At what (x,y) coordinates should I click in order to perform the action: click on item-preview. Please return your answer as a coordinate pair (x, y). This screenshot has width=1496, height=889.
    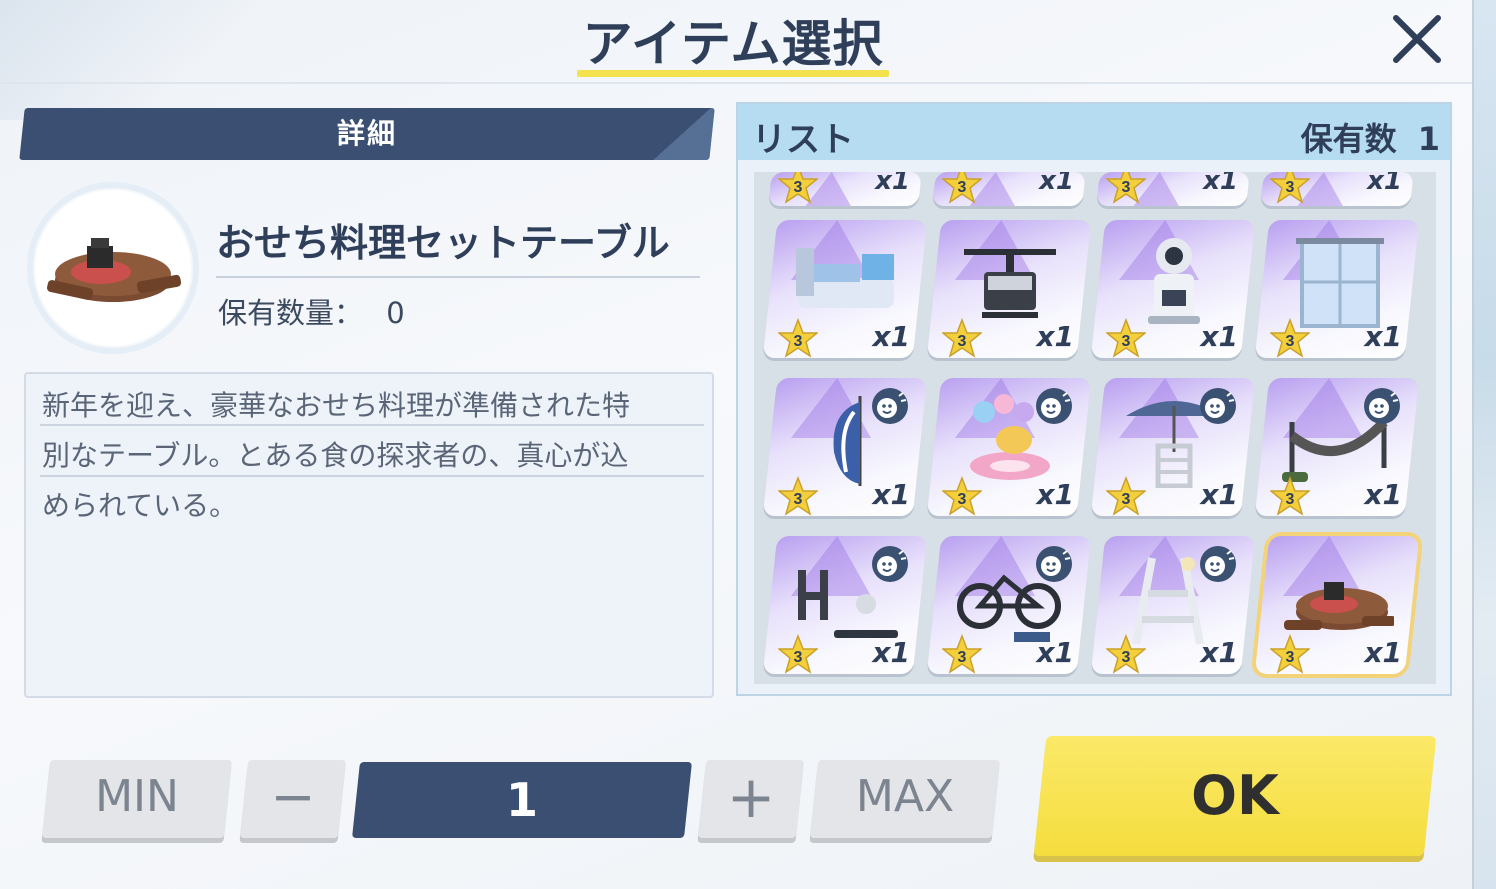
    Looking at the image, I should click on (113, 268).